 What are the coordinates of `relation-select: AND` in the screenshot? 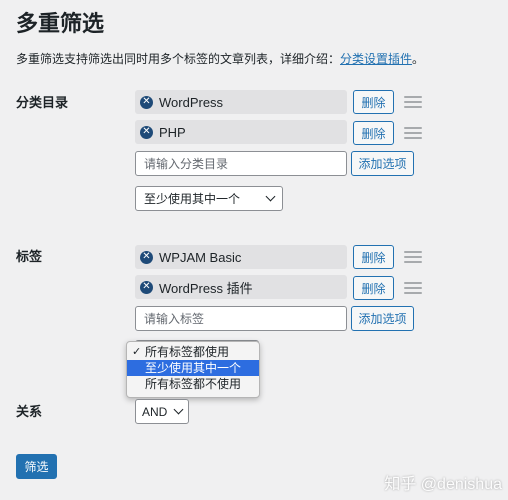 It's located at (162, 411).